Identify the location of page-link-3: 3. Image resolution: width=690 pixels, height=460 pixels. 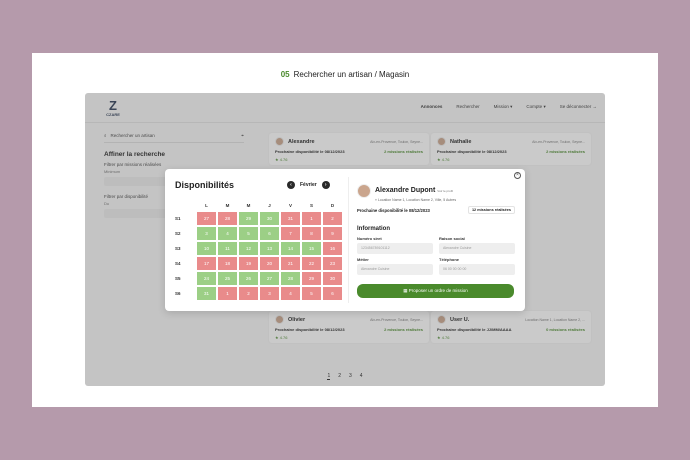
(350, 376).